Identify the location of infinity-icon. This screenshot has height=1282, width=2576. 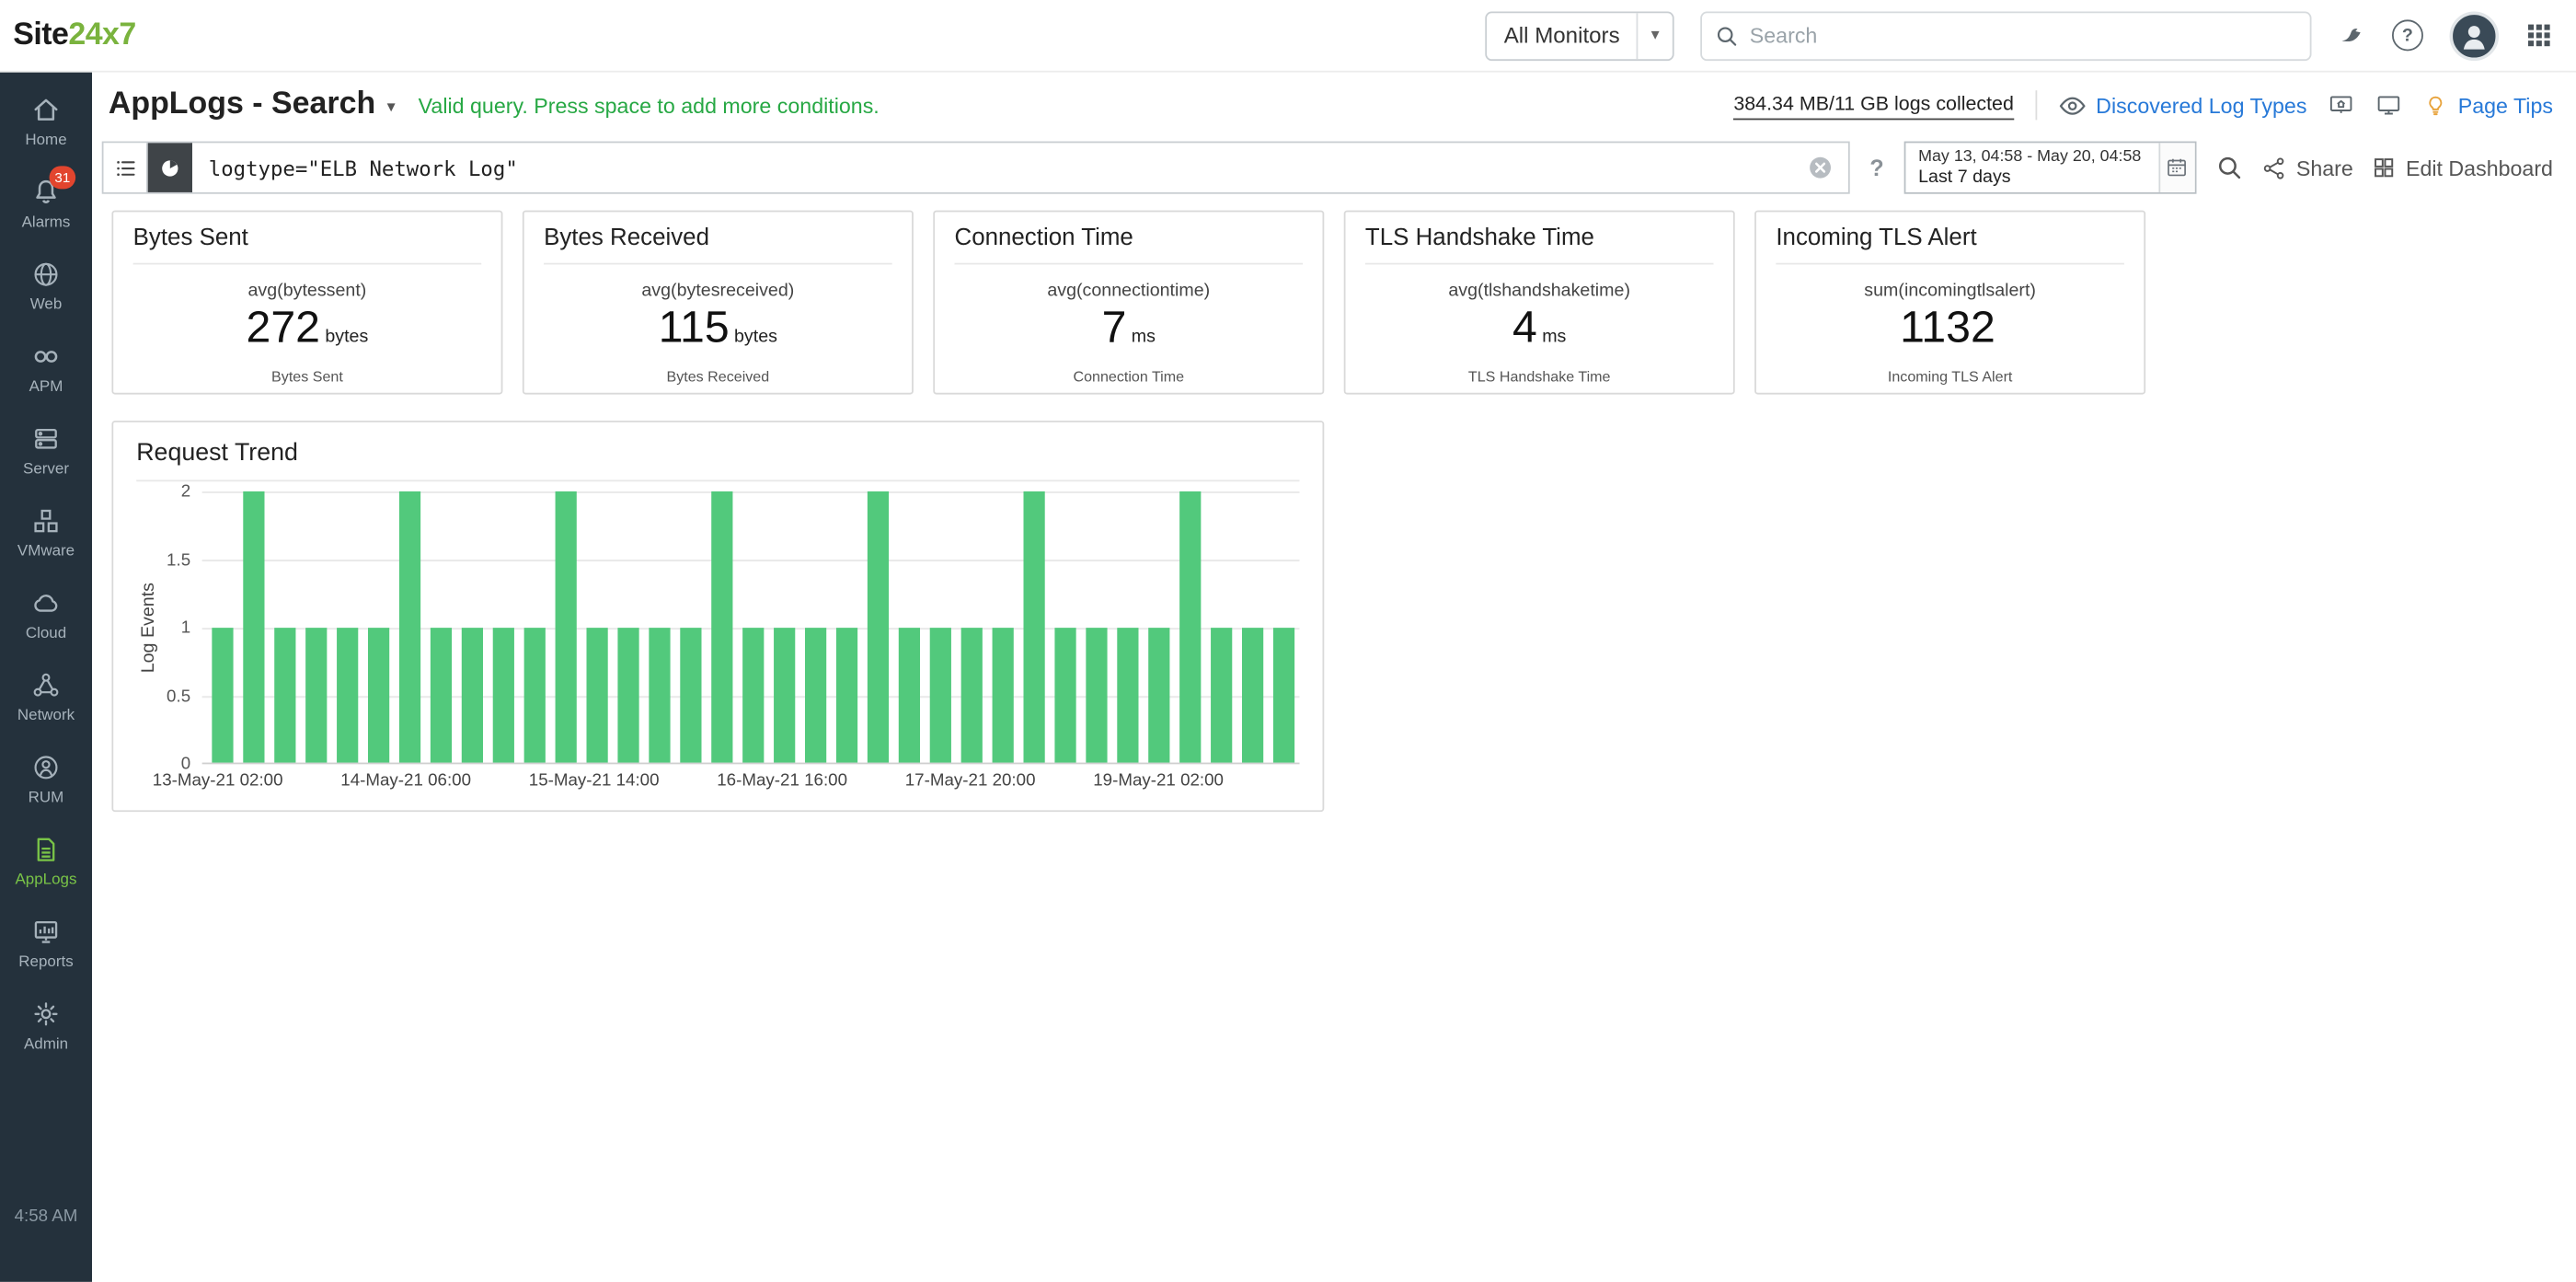
(46, 356).